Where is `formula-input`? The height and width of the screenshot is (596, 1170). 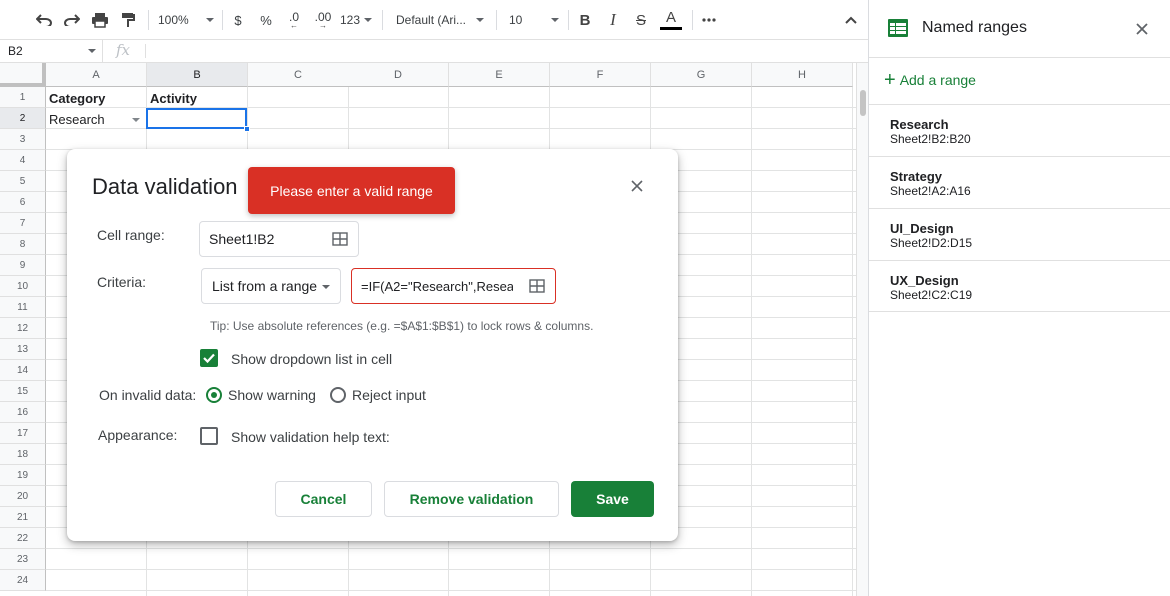
formula-input is located at coordinates (502, 51).